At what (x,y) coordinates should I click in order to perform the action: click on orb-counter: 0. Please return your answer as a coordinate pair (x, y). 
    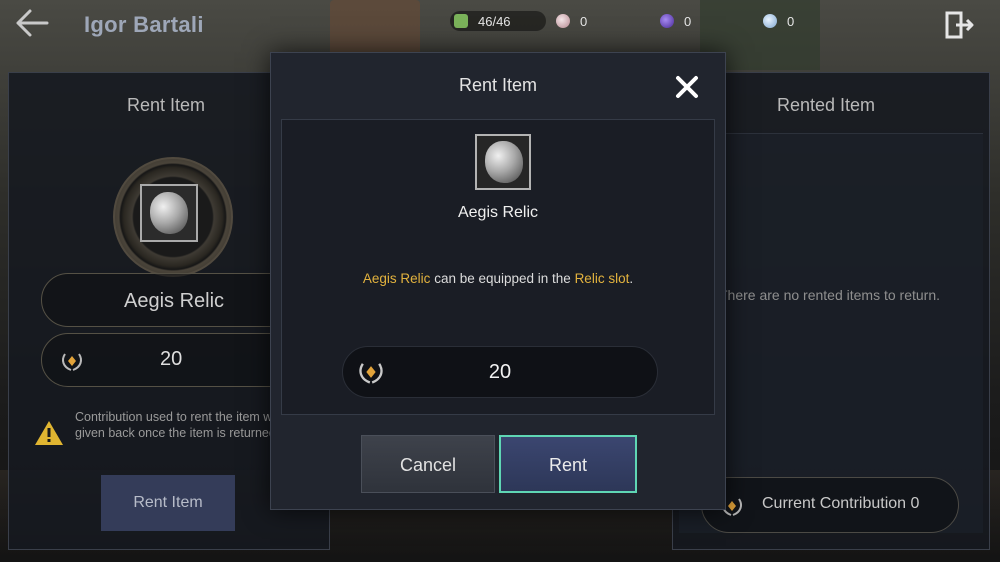
    Looking at the image, I should click on (675, 21).